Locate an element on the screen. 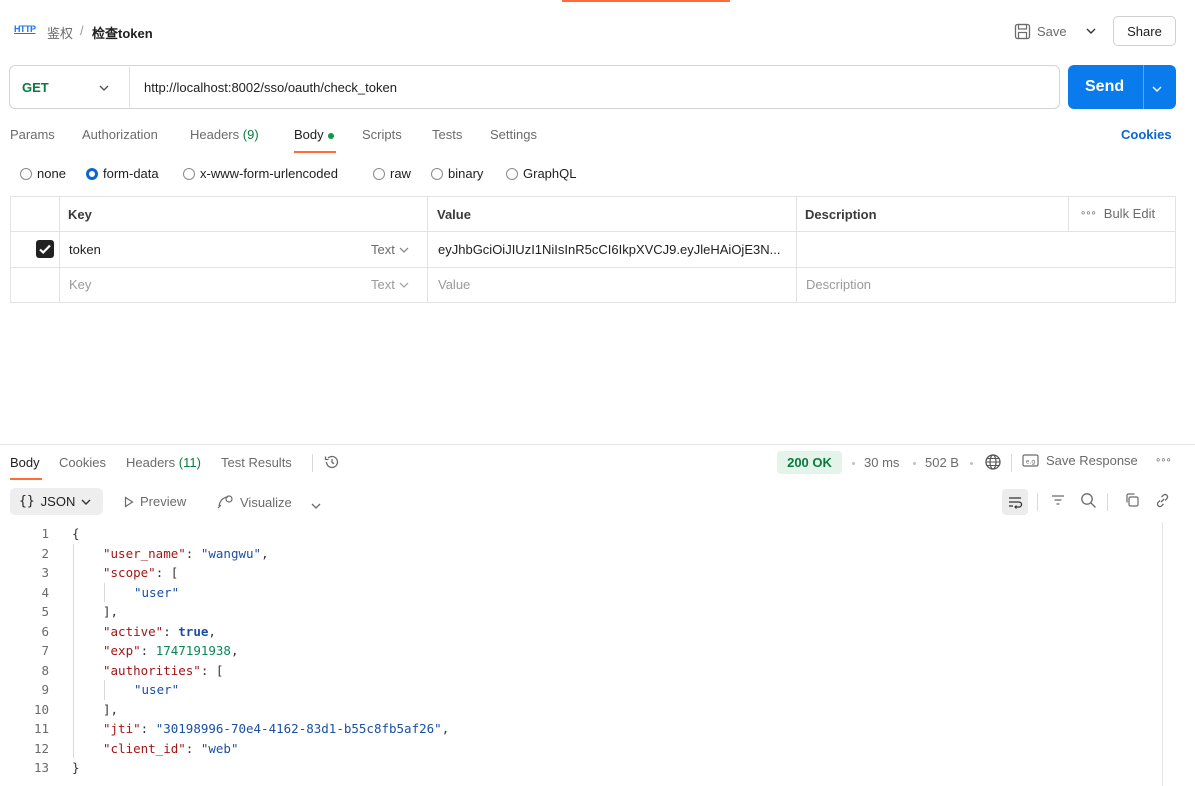  response-size: 502 B is located at coordinates (942, 462).